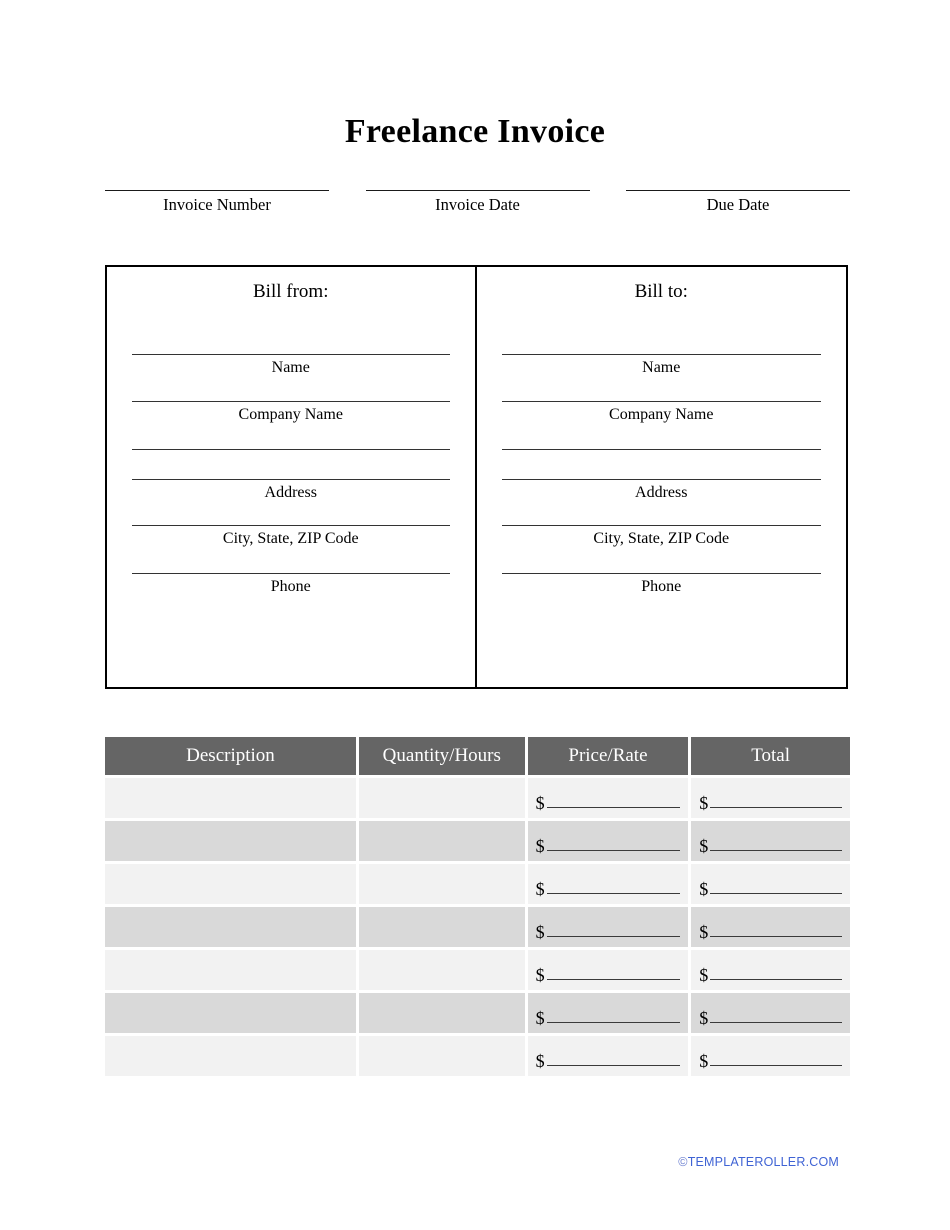 Image resolution: width=950 pixels, height=1230 pixels. I want to click on bill-from-field-address: Address, so click(291, 476).